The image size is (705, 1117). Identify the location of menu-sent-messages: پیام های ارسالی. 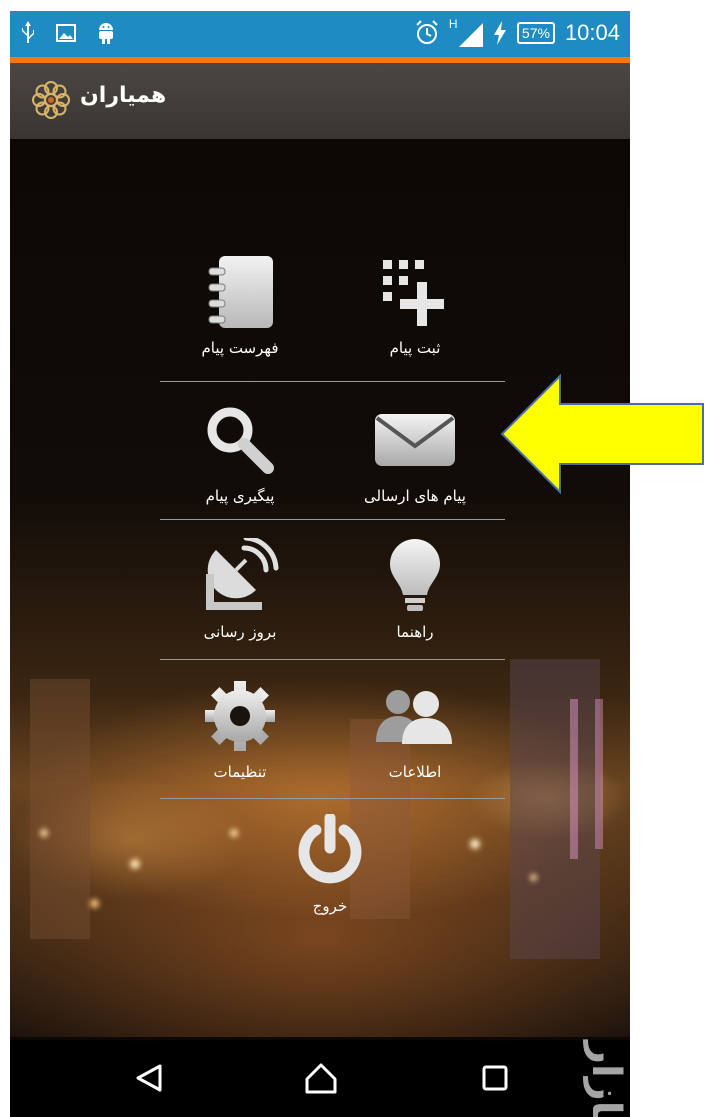
(415, 455).